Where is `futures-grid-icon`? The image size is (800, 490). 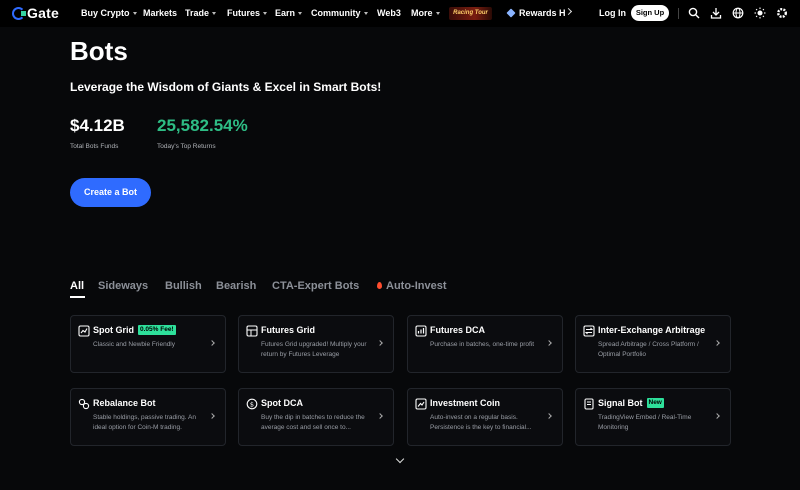 futures-grid-icon is located at coordinates (252, 331).